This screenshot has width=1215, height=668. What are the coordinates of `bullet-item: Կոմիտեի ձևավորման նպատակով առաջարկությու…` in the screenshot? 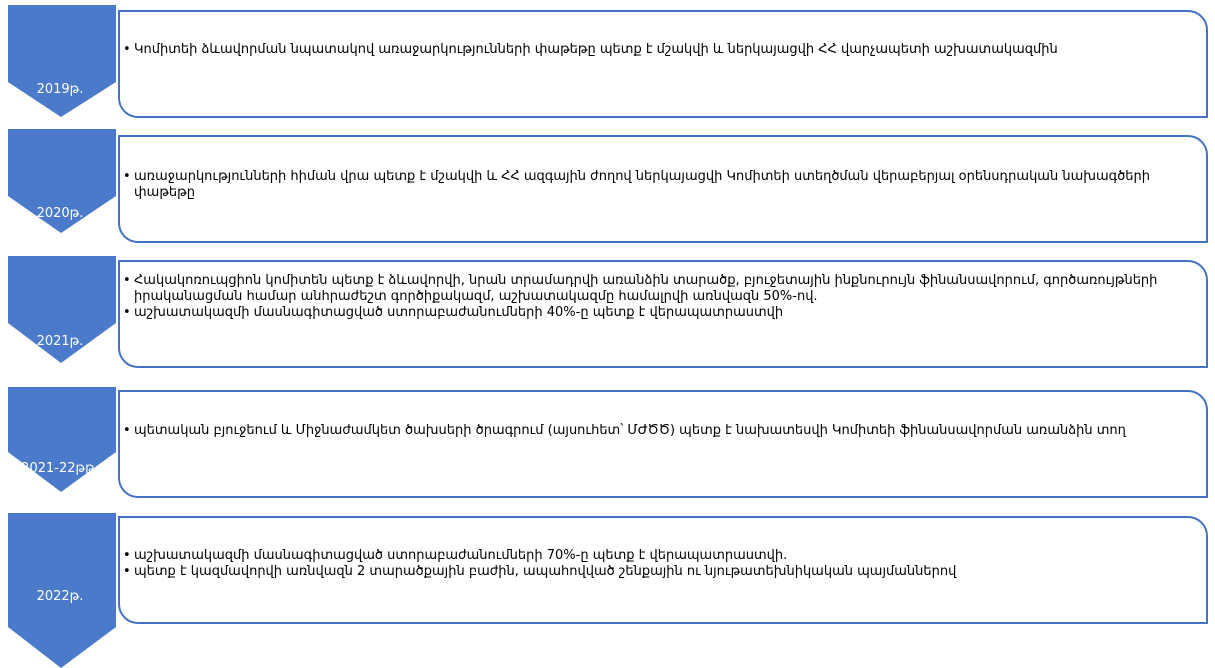 It's located at (663, 50).